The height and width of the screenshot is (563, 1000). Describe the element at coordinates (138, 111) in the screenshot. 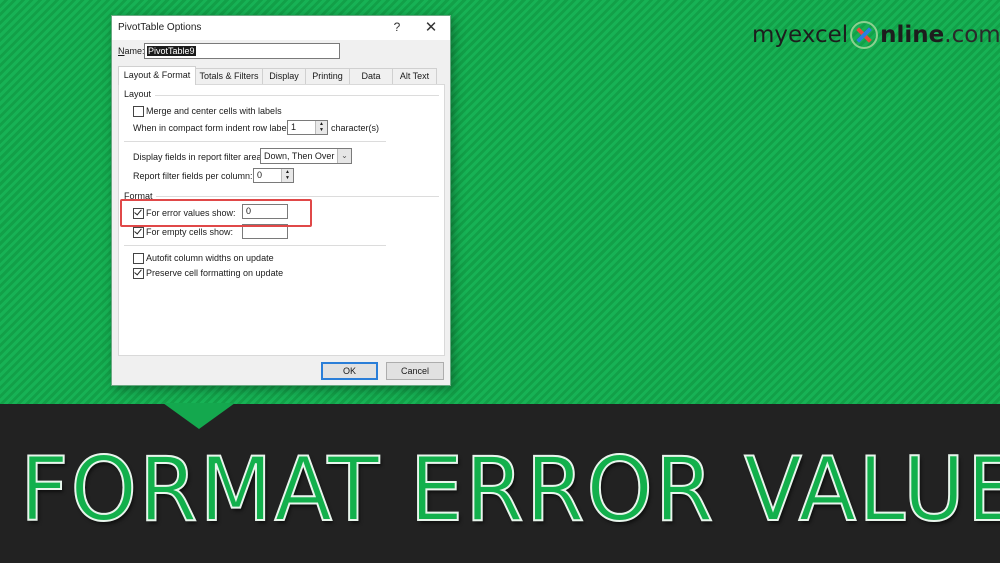

I see `merge-center-checkbox` at that location.